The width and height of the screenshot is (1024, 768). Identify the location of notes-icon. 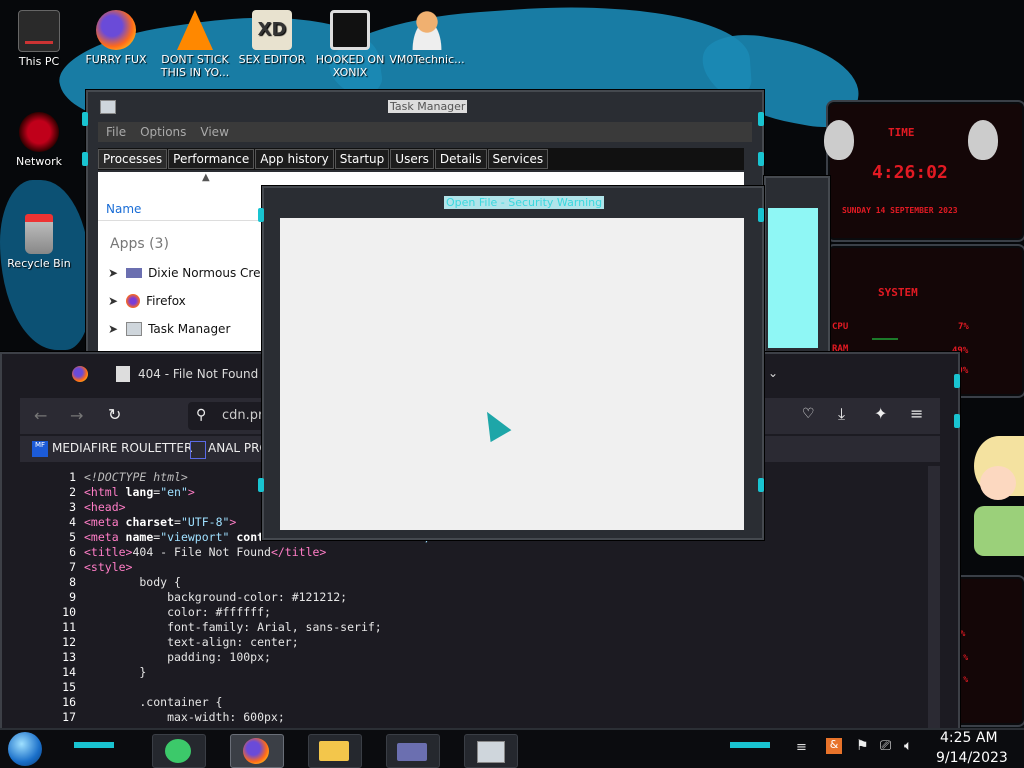
(178, 751).